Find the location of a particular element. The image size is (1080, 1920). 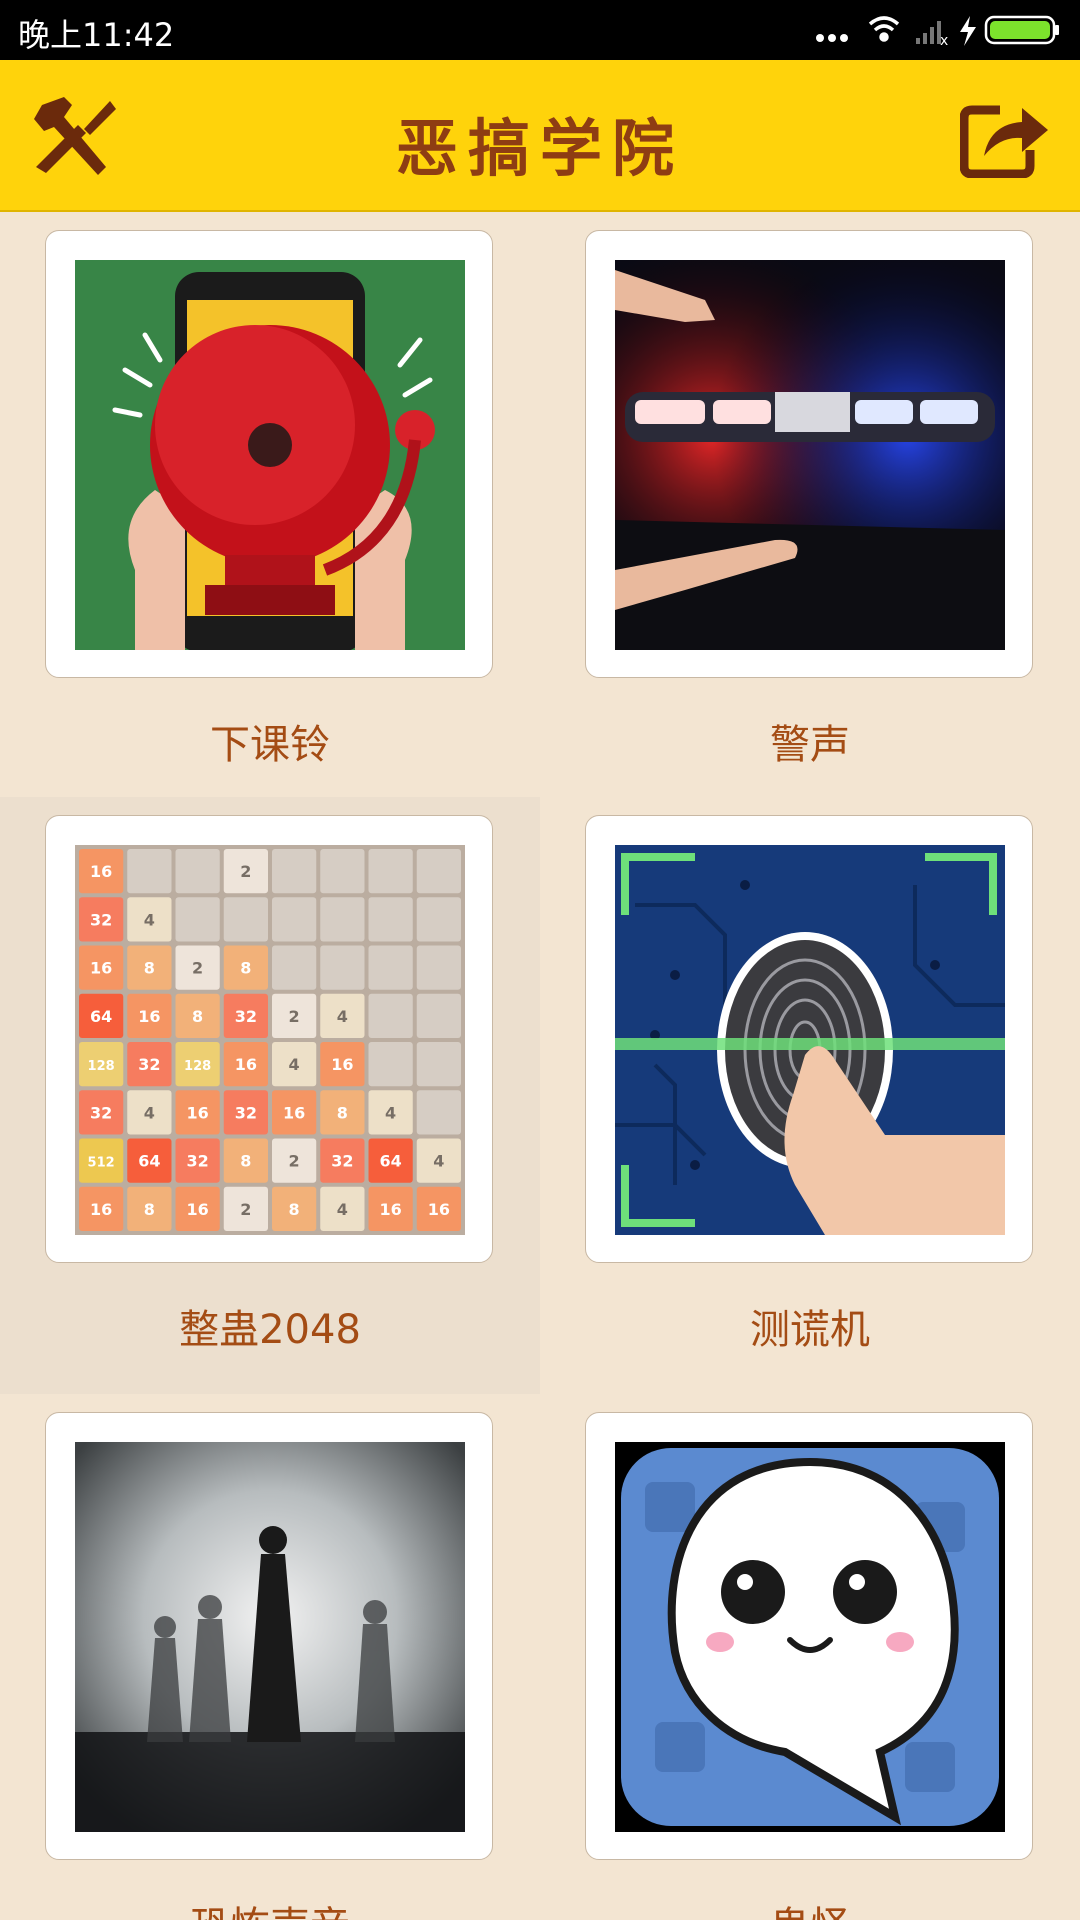

share-icon is located at coordinates (1003, 142).